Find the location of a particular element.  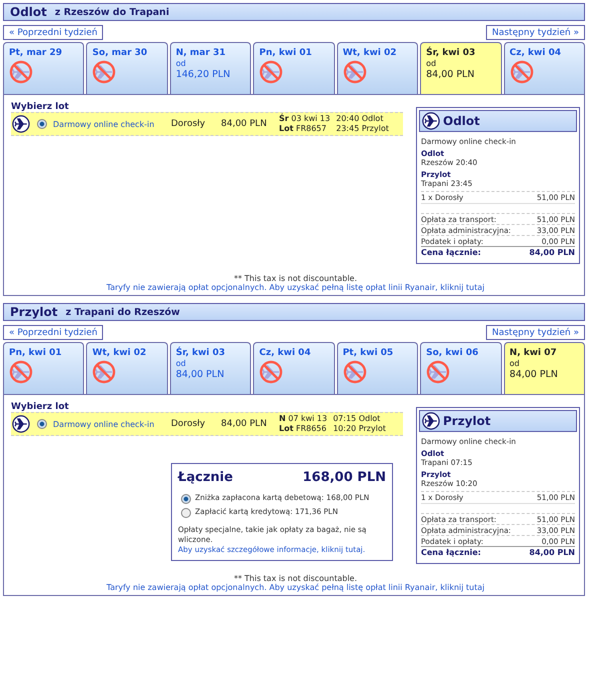

date-tab: Pt, kwi 05 is located at coordinates (377, 368).